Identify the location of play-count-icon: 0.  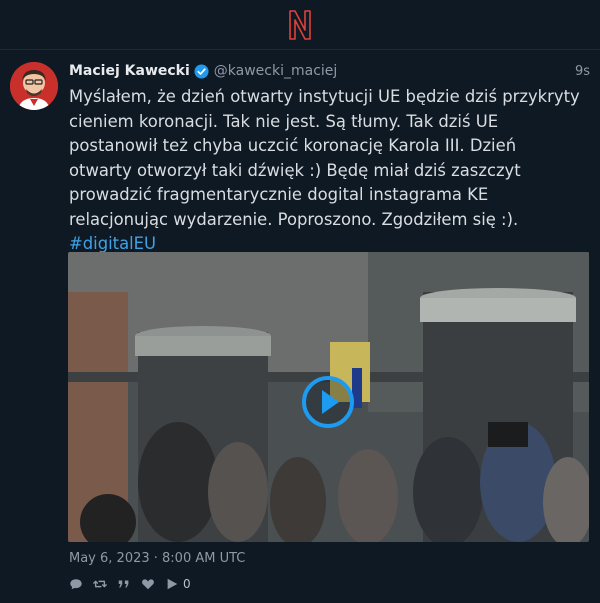
(178, 584).